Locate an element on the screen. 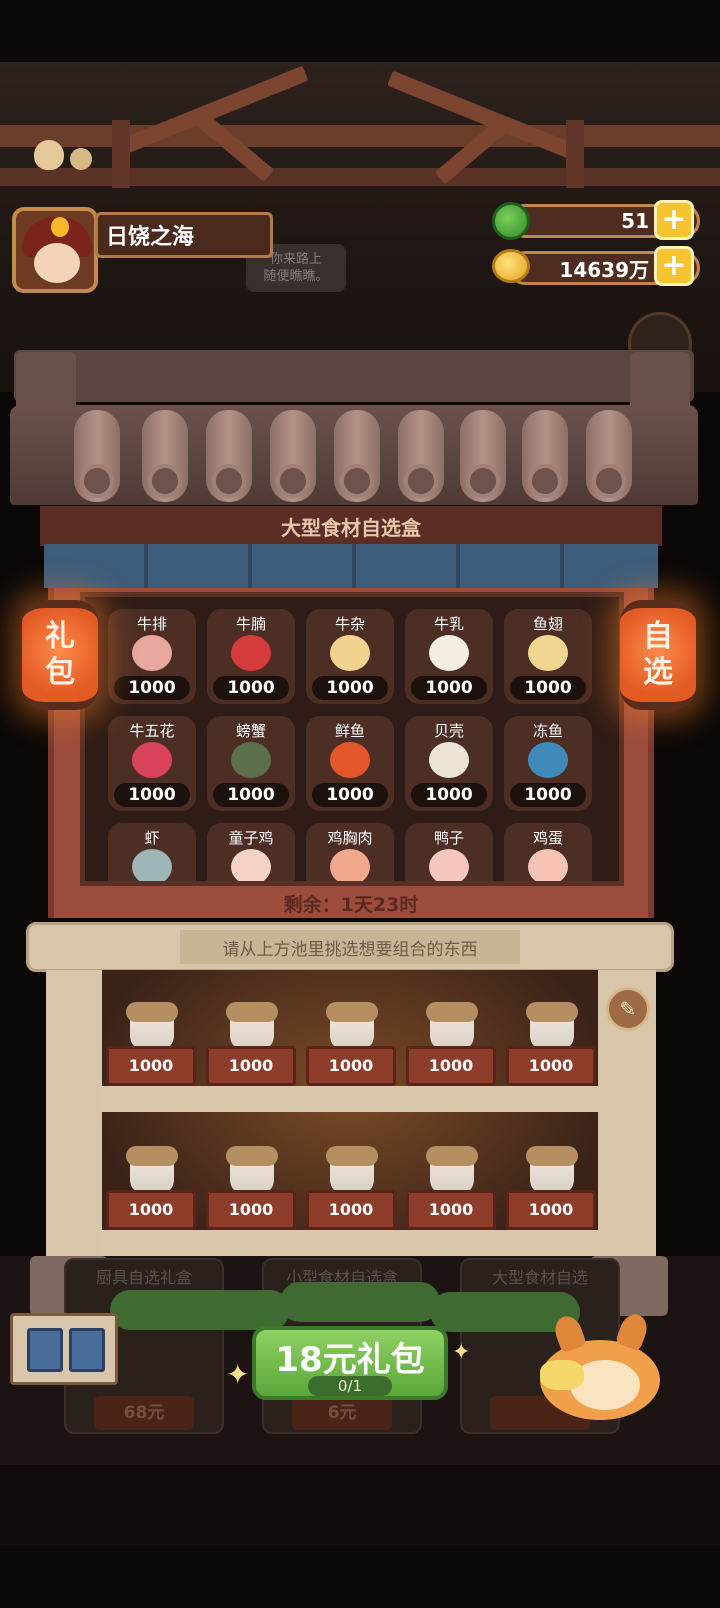 The height and width of the screenshot is (1608, 720). ingredient-item: 鸡蛋 1000 is located at coordinates (548, 852).